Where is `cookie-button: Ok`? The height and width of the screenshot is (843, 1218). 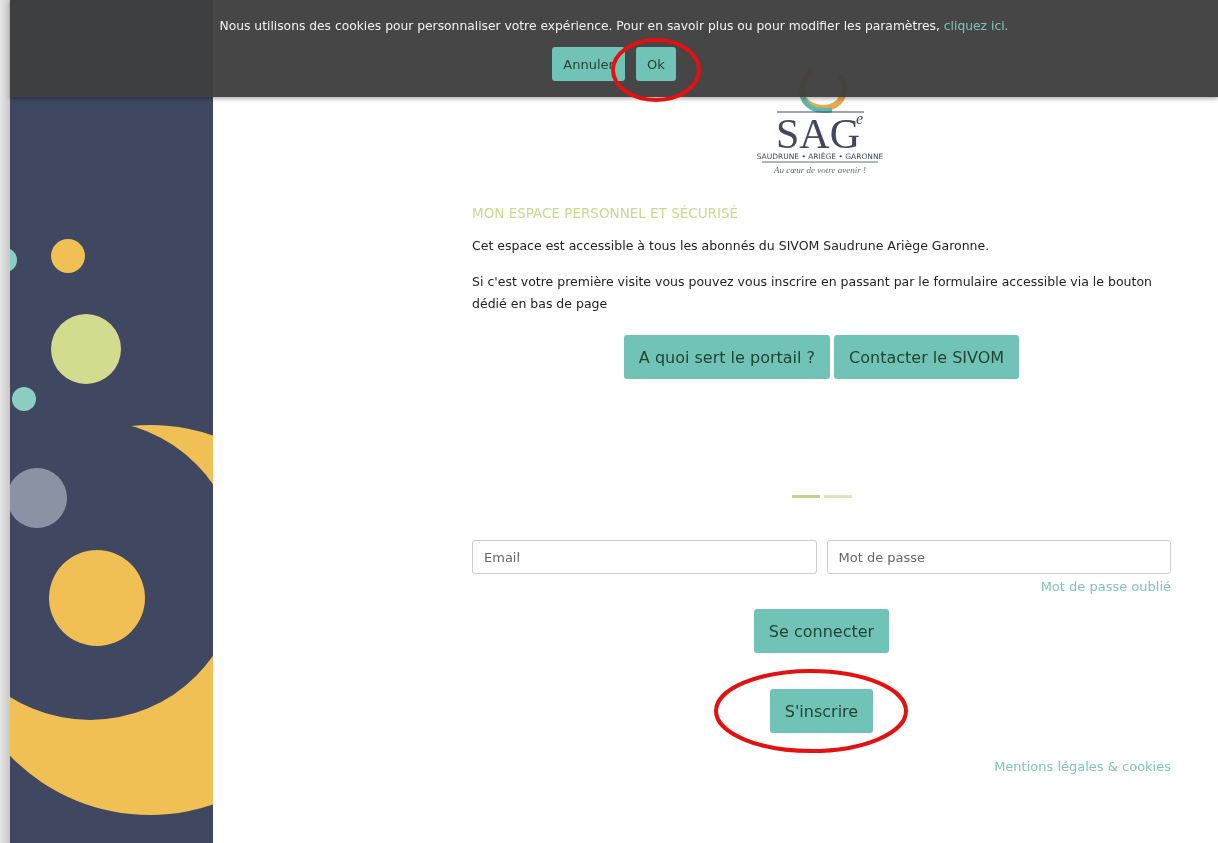 cookie-button: Ok is located at coordinates (655, 64).